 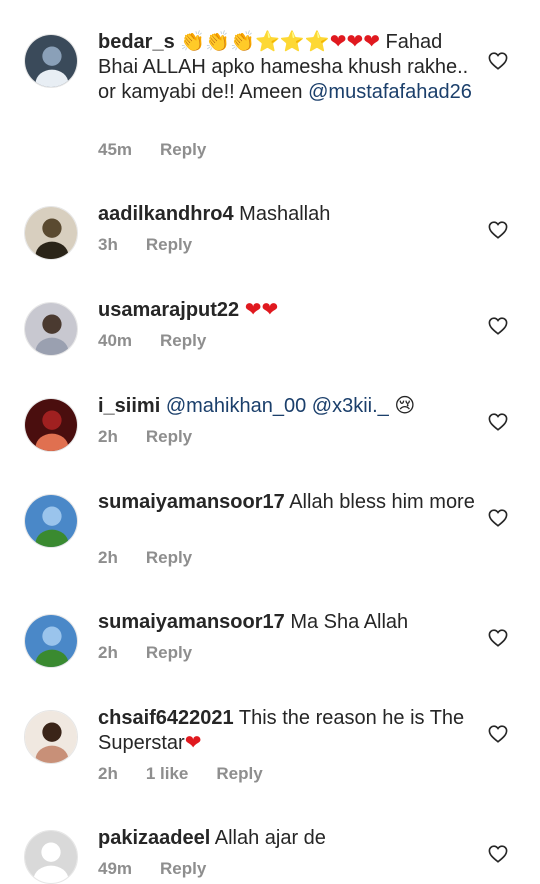 I want to click on comment-username: i_siimi, so click(x=129, y=406).